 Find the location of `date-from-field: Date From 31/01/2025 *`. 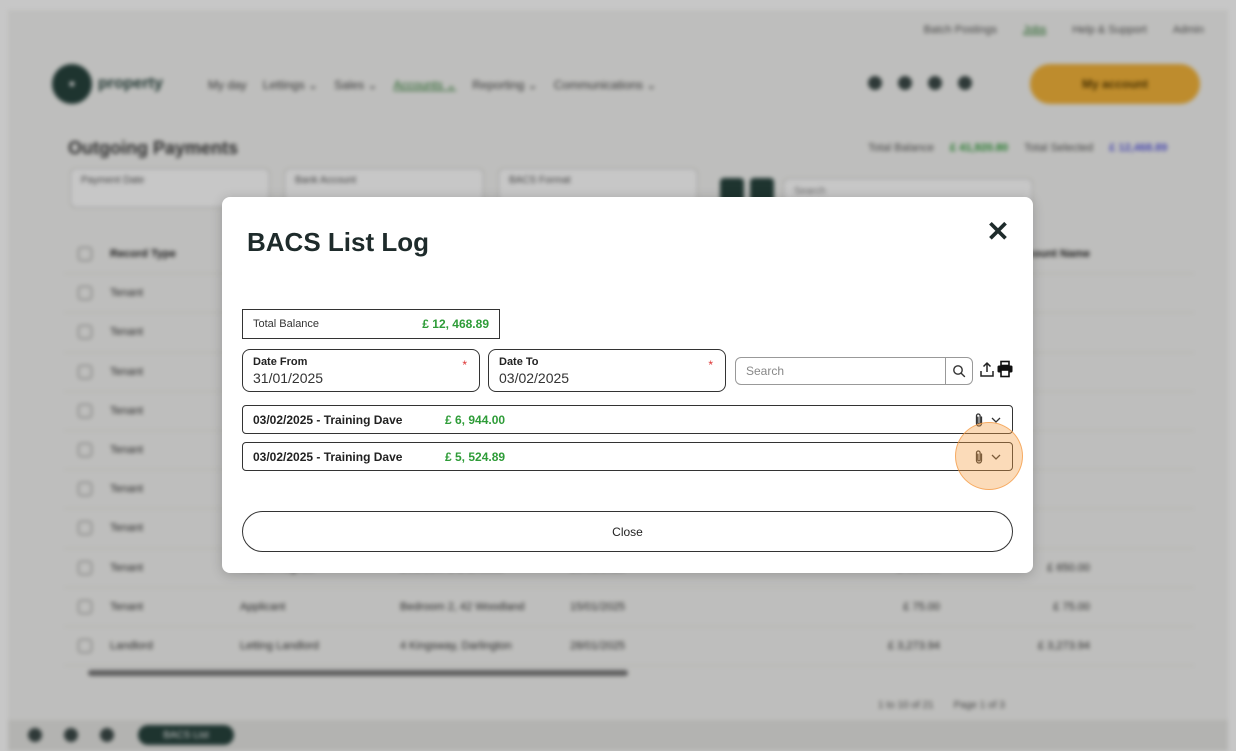

date-from-field: Date From 31/01/2025 * is located at coordinates (361, 370).